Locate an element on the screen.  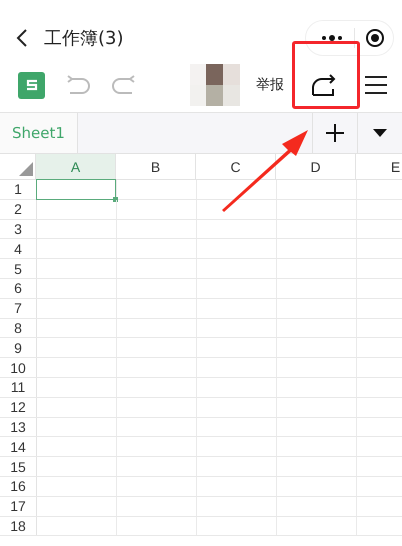
row-header: 18 is located at coordinates (18, 526).